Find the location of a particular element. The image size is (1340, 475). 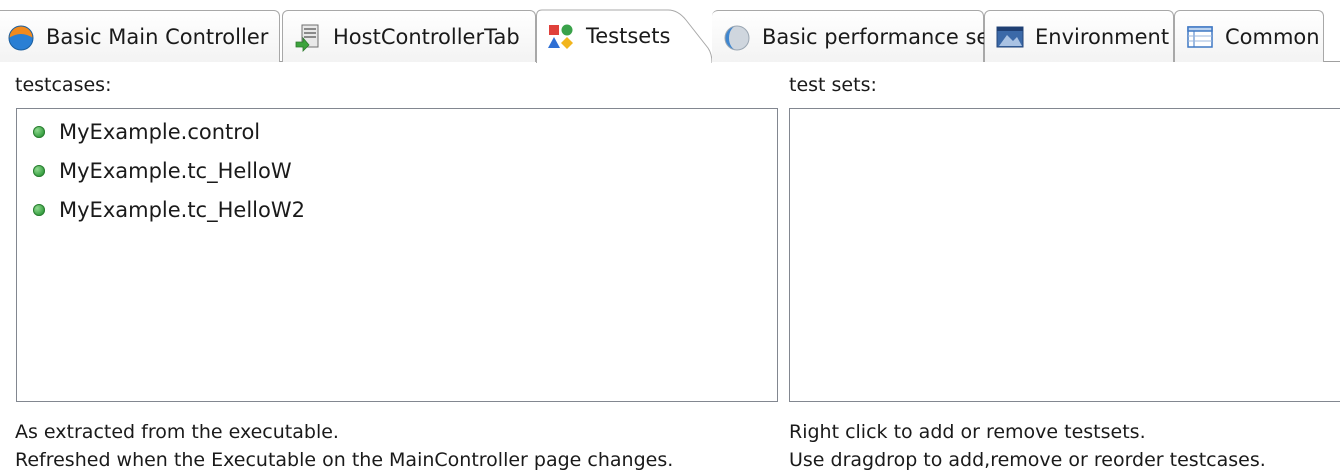

tab-basic-performance-set: Basic performance set is located at coordinates (855, 36).